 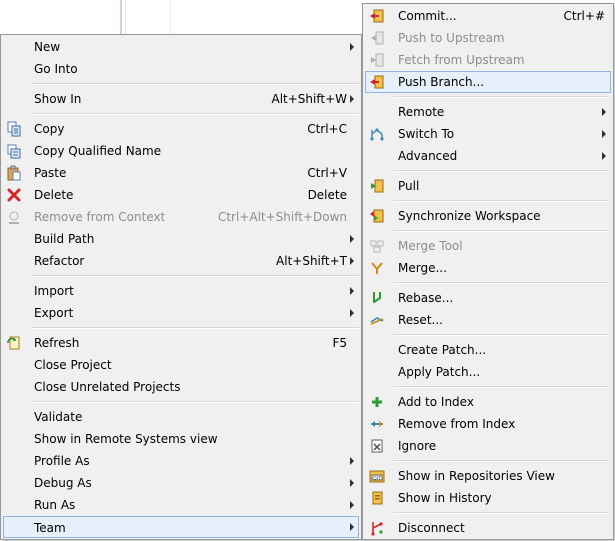 What do you see at coordinates (488, 528) in the screenshot?
I see `menu-item-disconnect: Disconnect` at bounding box center [488, 528].